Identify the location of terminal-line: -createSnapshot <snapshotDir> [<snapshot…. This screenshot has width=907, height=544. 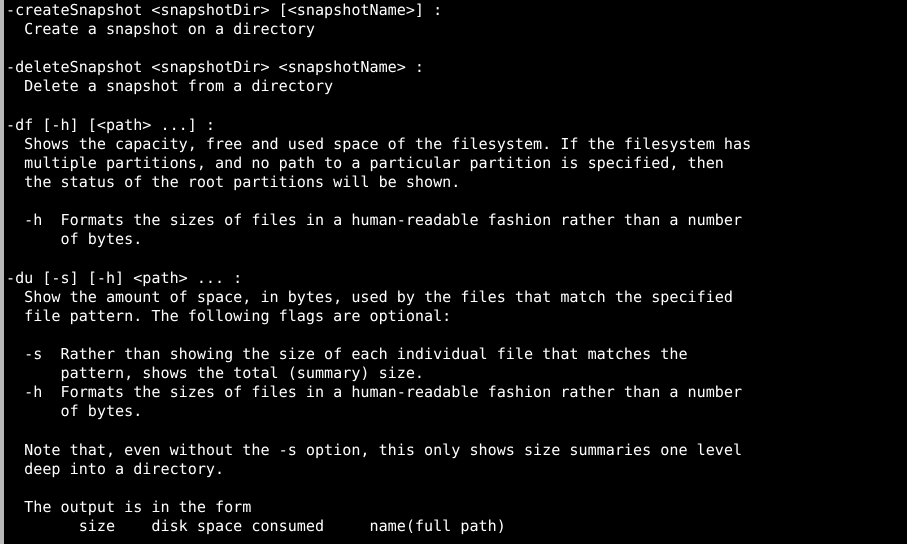
(224, 10).